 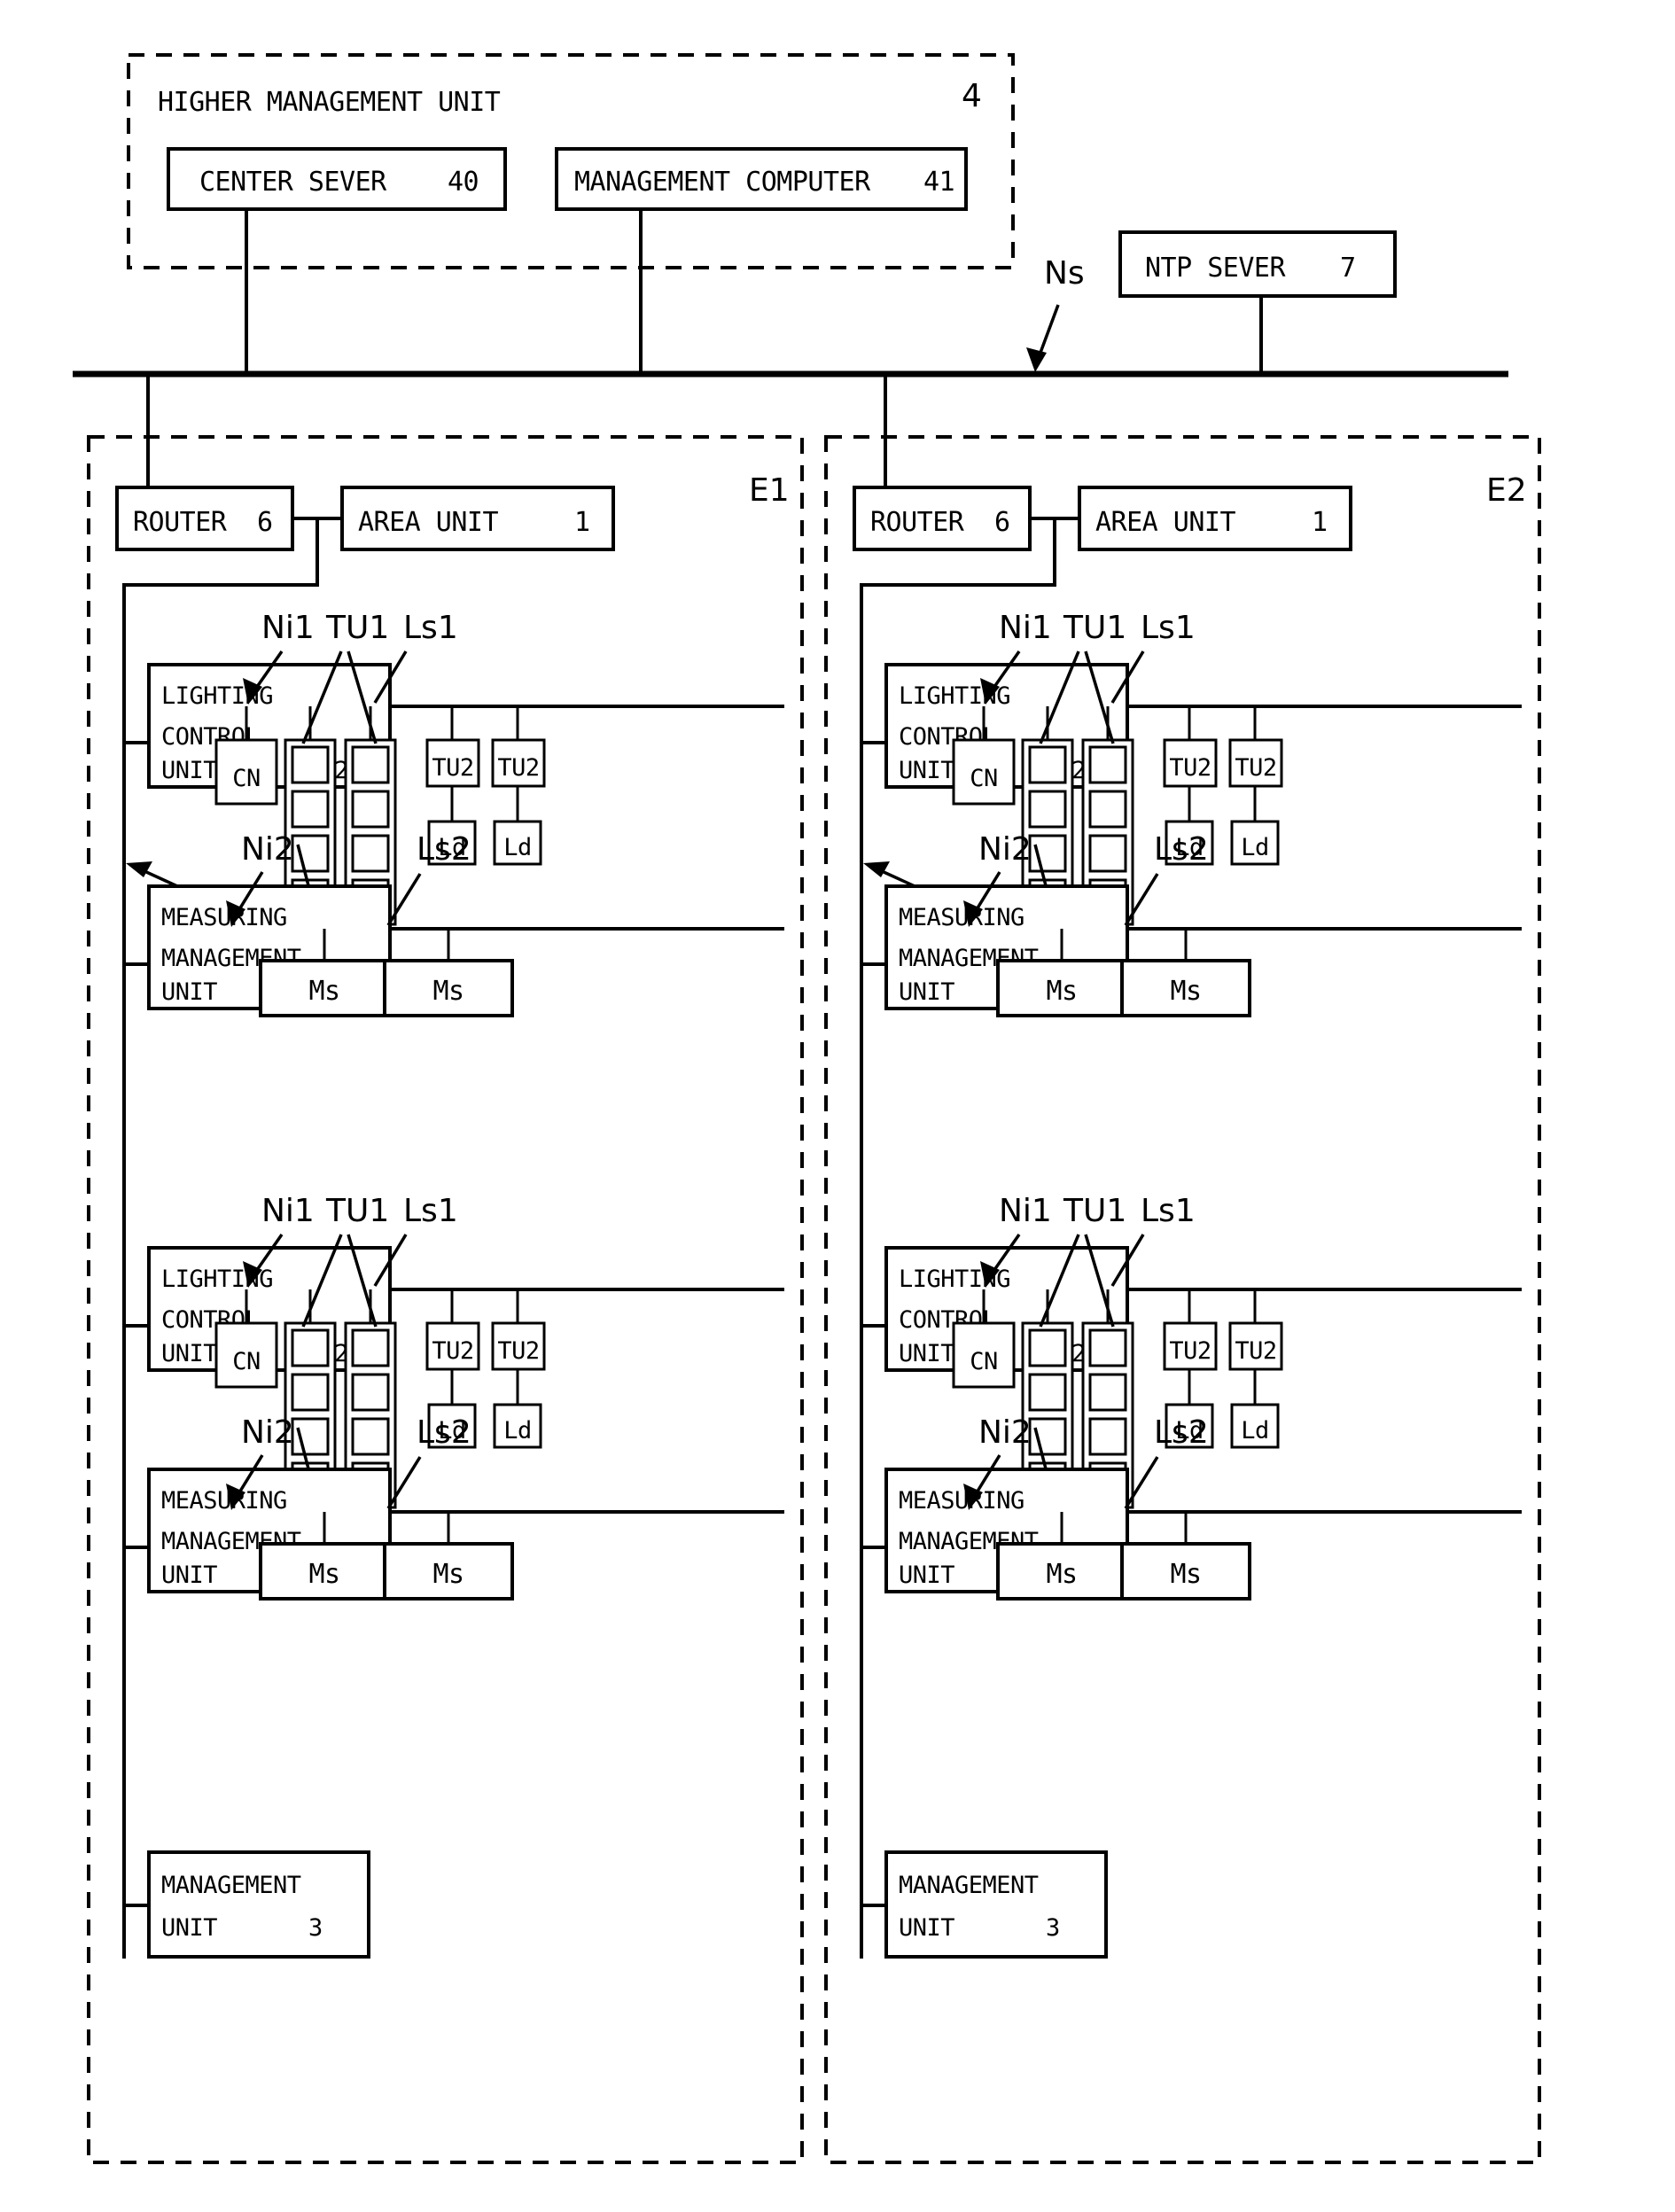 I want to click on management-computer-ref: 41, so click(x=939, y=182).